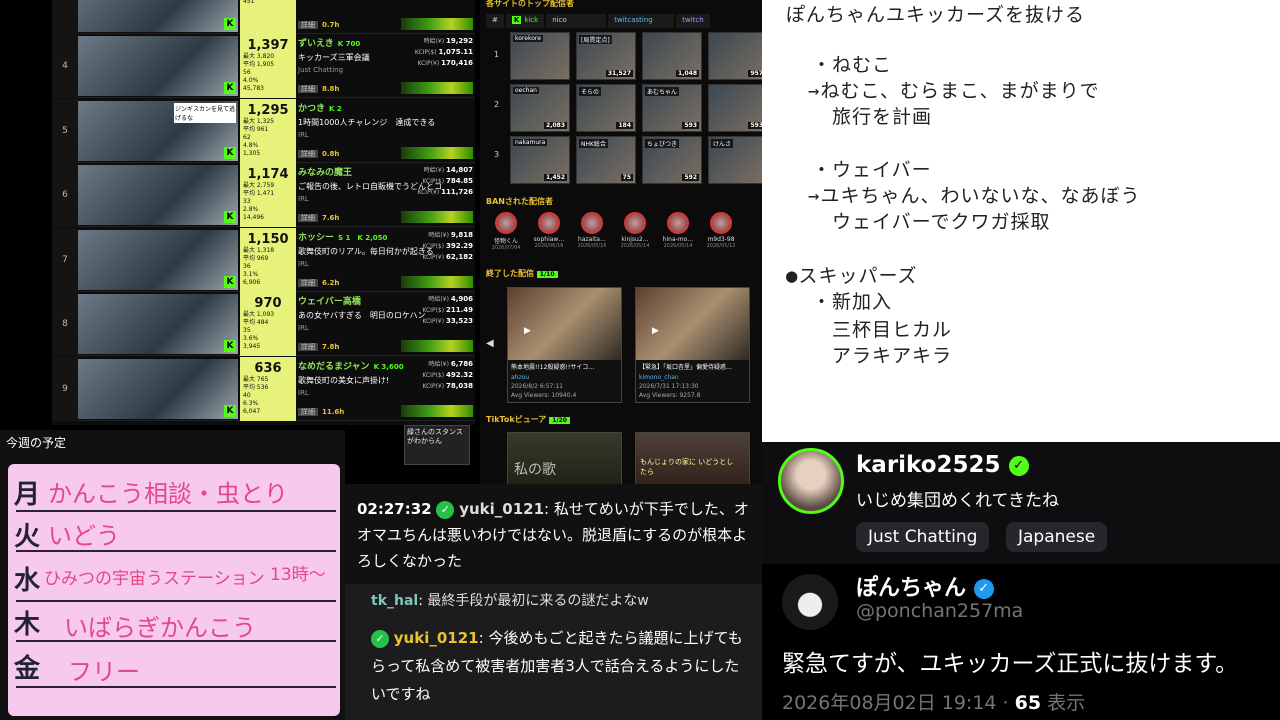 Image resolution: width=1280 pixels, height=720 pixels. Describe the element at coordinates (490, 343) in the screenshot. I see `prev-arrow: ◀` at that location.